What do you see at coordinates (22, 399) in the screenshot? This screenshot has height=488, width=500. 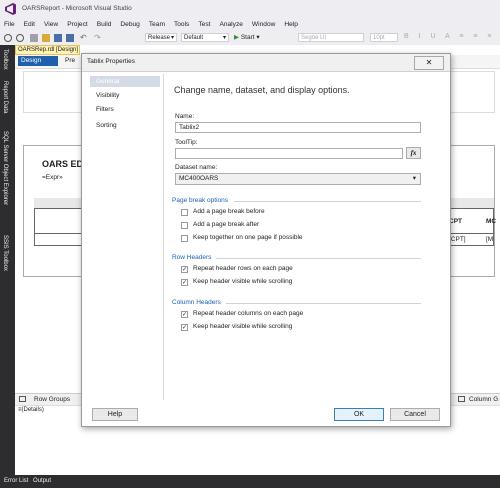 I see `row-groups-icon` at bounding box center [22, 399].